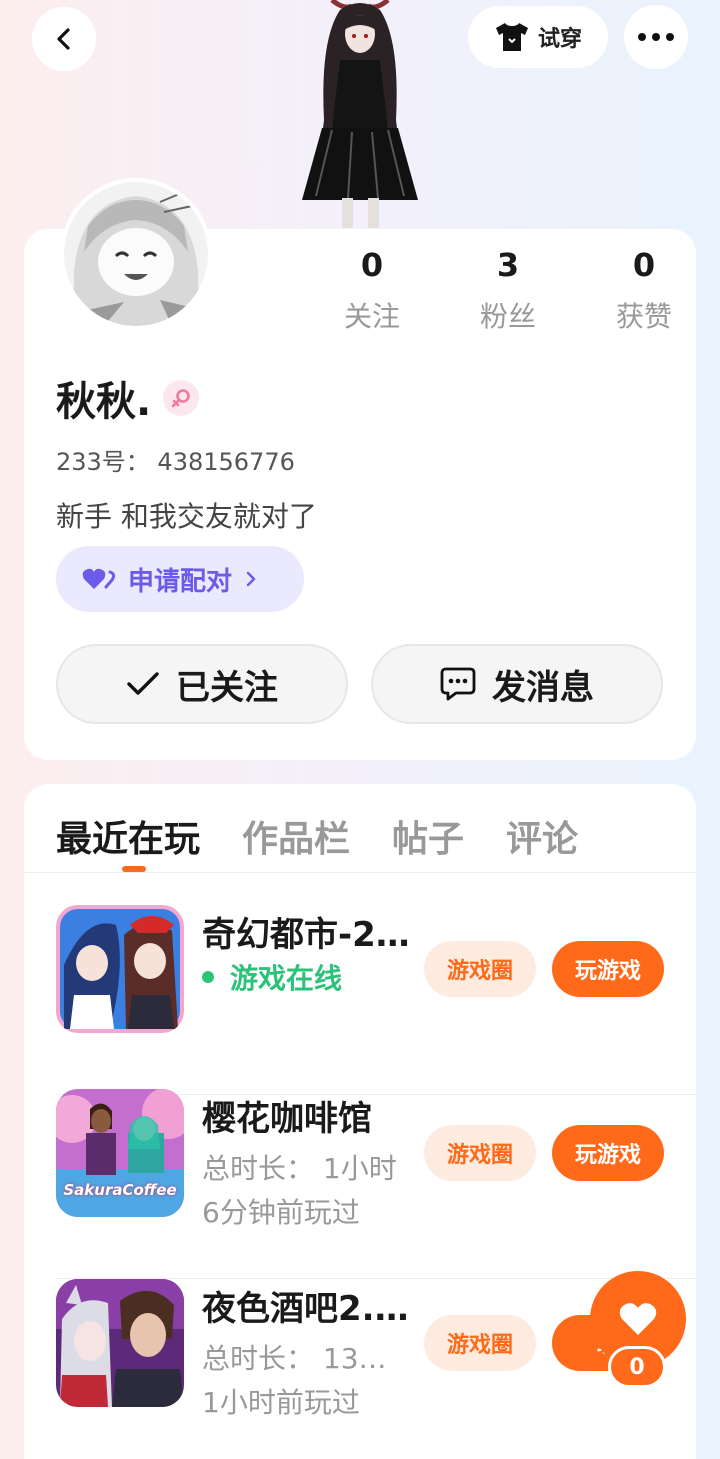  Describe the element at coordinates (286, 978) in the screenshot. I see `online-label: 游戏在线` at that location.